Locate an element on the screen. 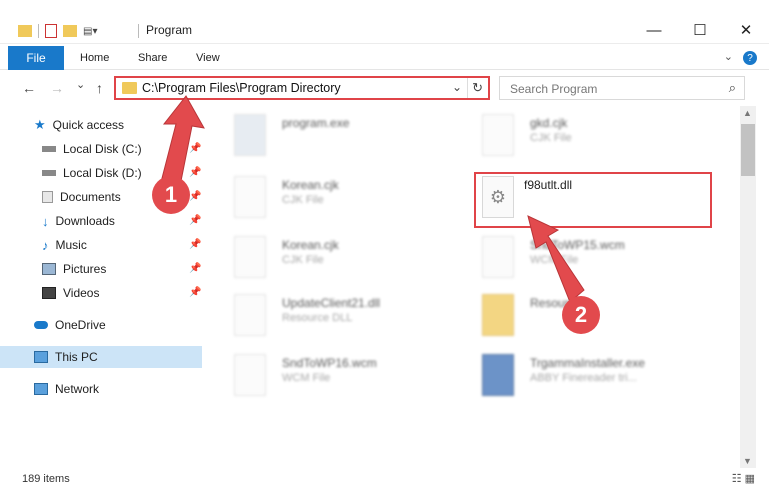 The height and width of the screenshot is (499, 769). network-icon is located at coordinates (41, 389).